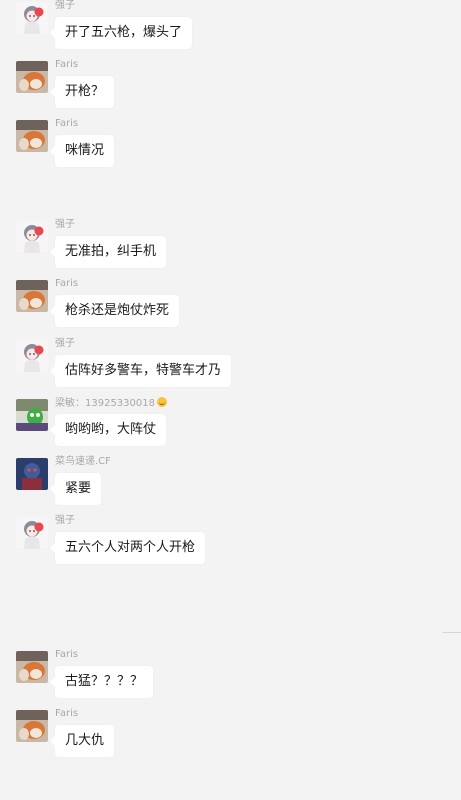  Describe the element at coordinates (111, 403) in the screenshot. I see `sender-name: 梁敏：13925330018` at that location.